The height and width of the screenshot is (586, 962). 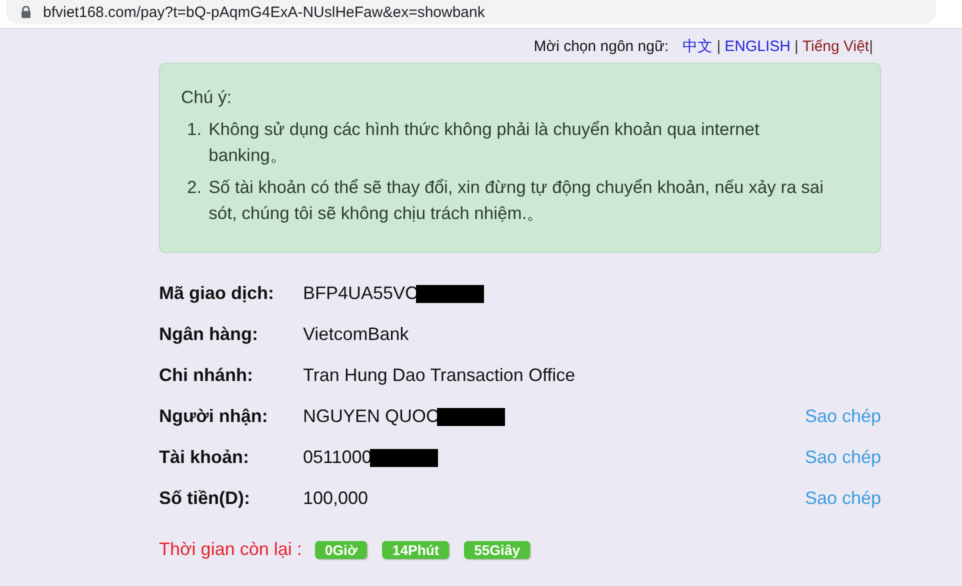 I want to click on countdown-label: Thời gian còn lại :, so click(x=230, y=549).